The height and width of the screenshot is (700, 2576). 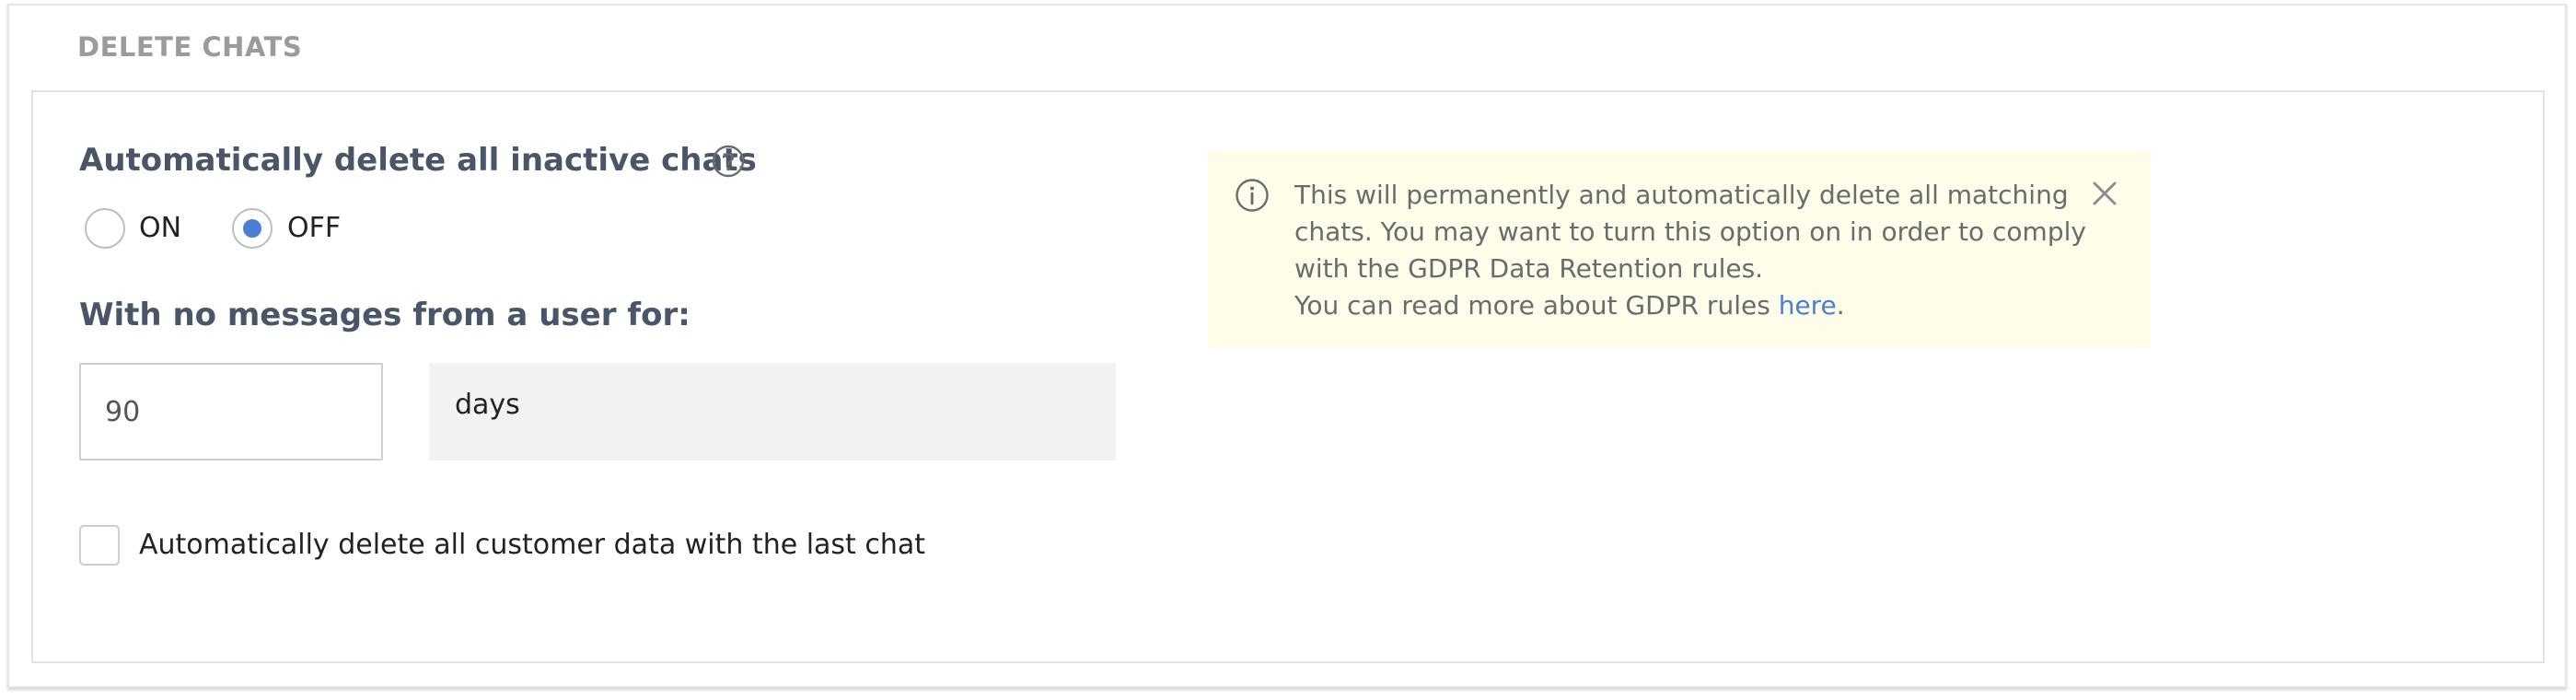 What do you see at coordinates (2104, 193) in the screenshot?
I see `close-icon` at bounding box center [2104, 193].